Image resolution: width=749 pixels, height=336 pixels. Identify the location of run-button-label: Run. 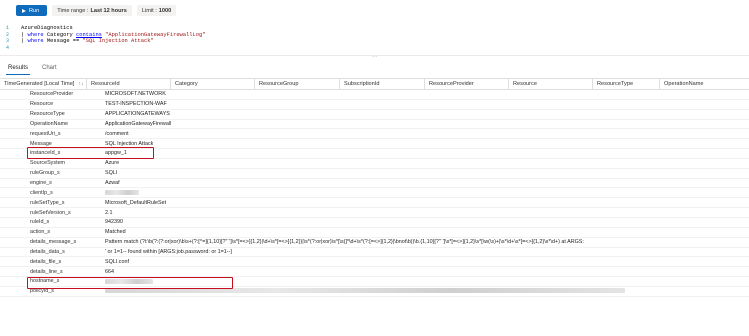
(34, 10).